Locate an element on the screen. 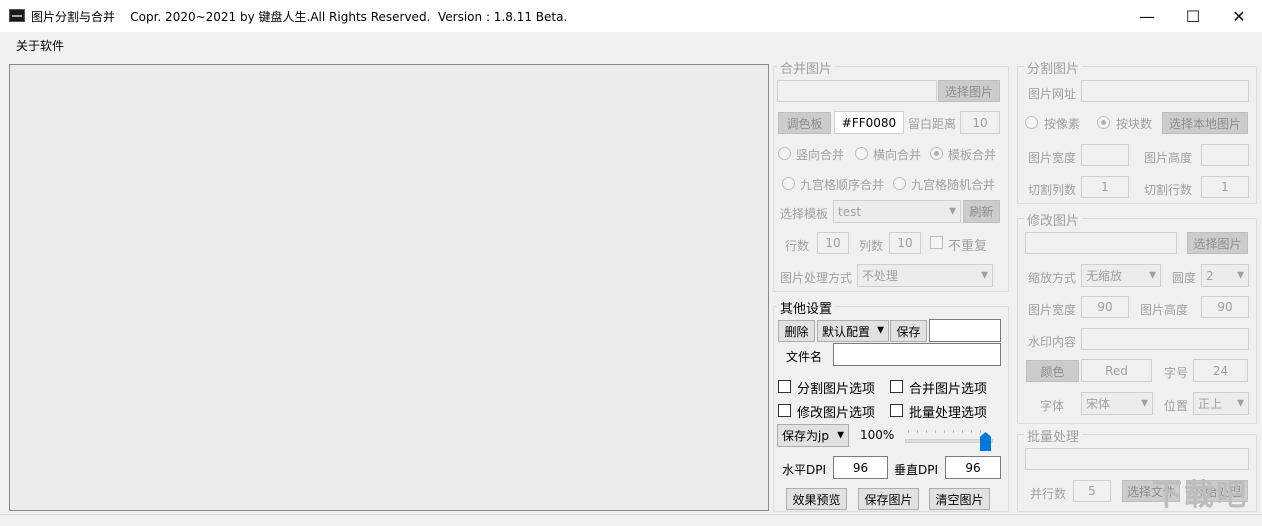 The width and height of the screenshot is (1262, 526). merge-color-field: #FF0080 is located at coordinates (869, 122).